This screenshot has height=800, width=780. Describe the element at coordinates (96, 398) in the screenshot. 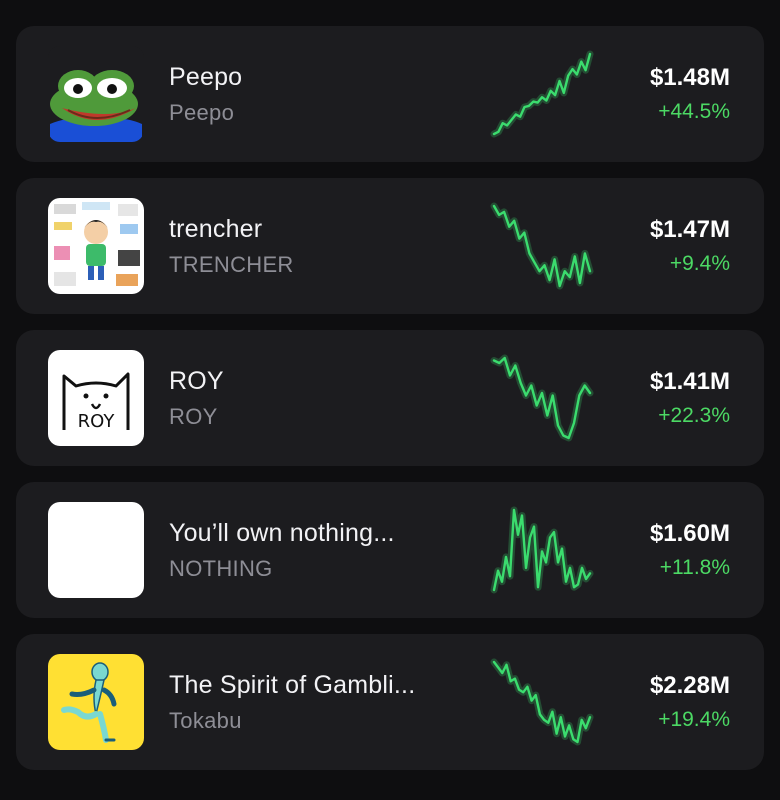

I see `roy-cat-icon: ROY` at that location.